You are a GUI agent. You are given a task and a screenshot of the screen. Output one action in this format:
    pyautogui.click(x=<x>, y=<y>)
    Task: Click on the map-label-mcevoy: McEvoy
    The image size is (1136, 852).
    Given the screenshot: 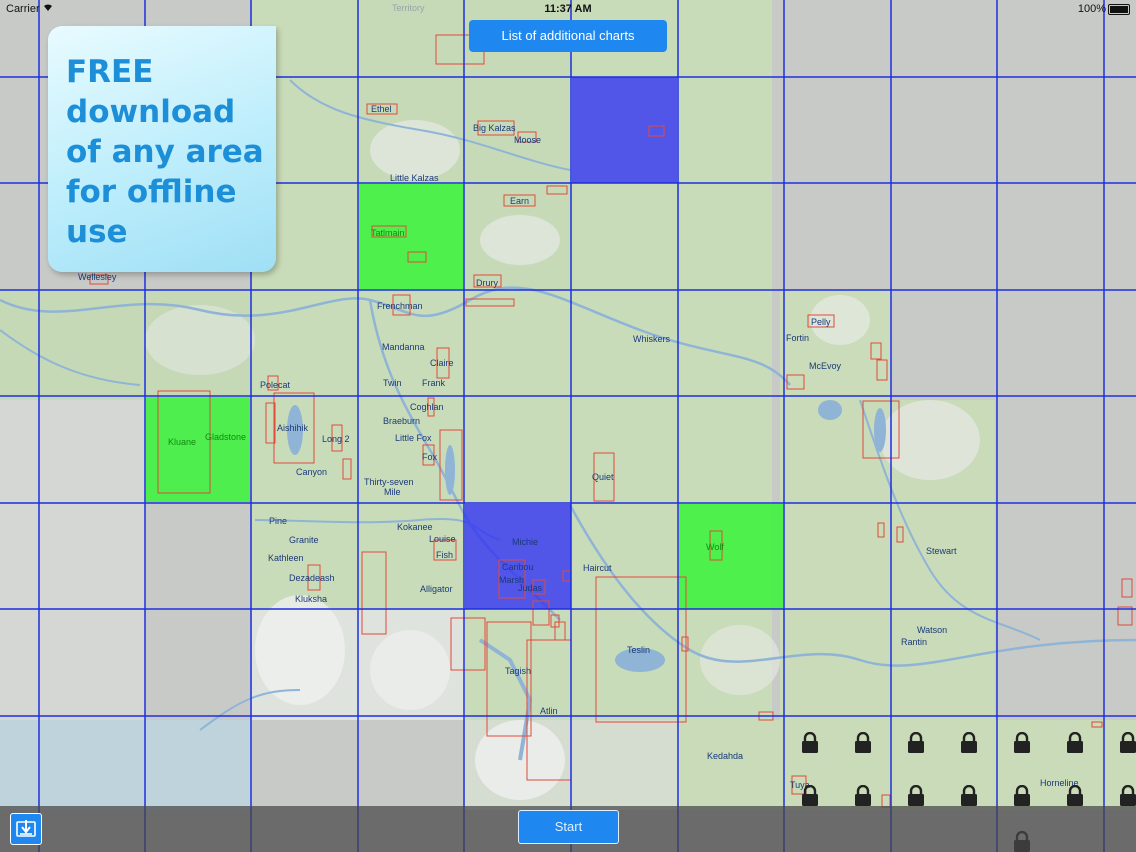 What is the action you would take?
    pyautogui.click(x=825, y=366)
    